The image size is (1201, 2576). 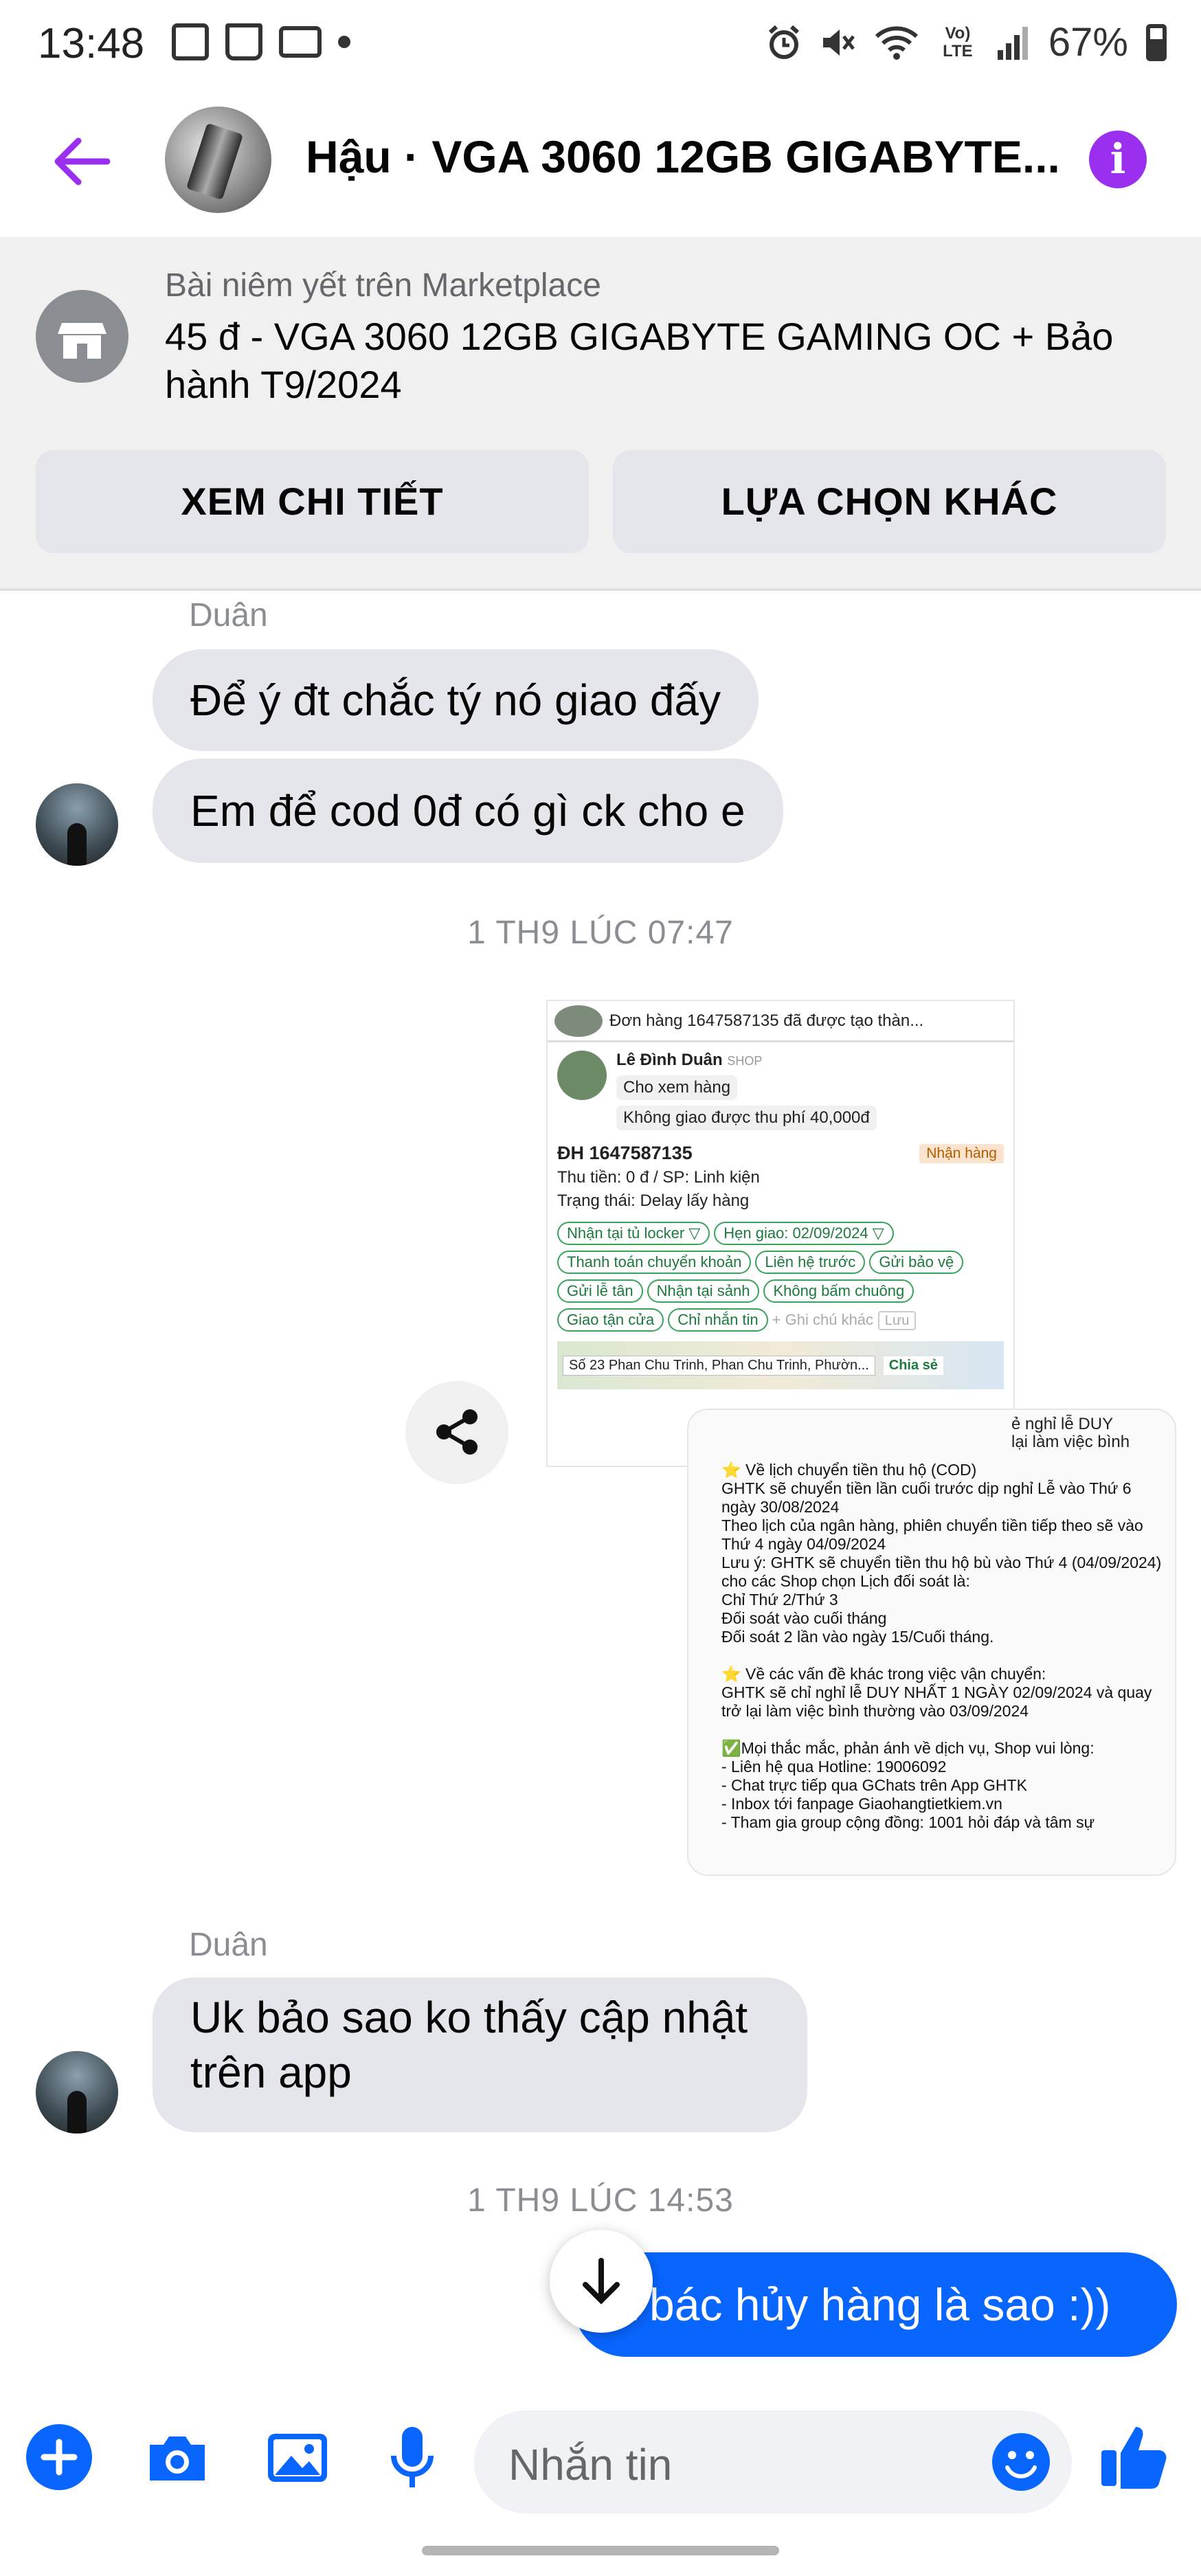 I want to click on status-time: 13:48, so click(x=91, y=43).